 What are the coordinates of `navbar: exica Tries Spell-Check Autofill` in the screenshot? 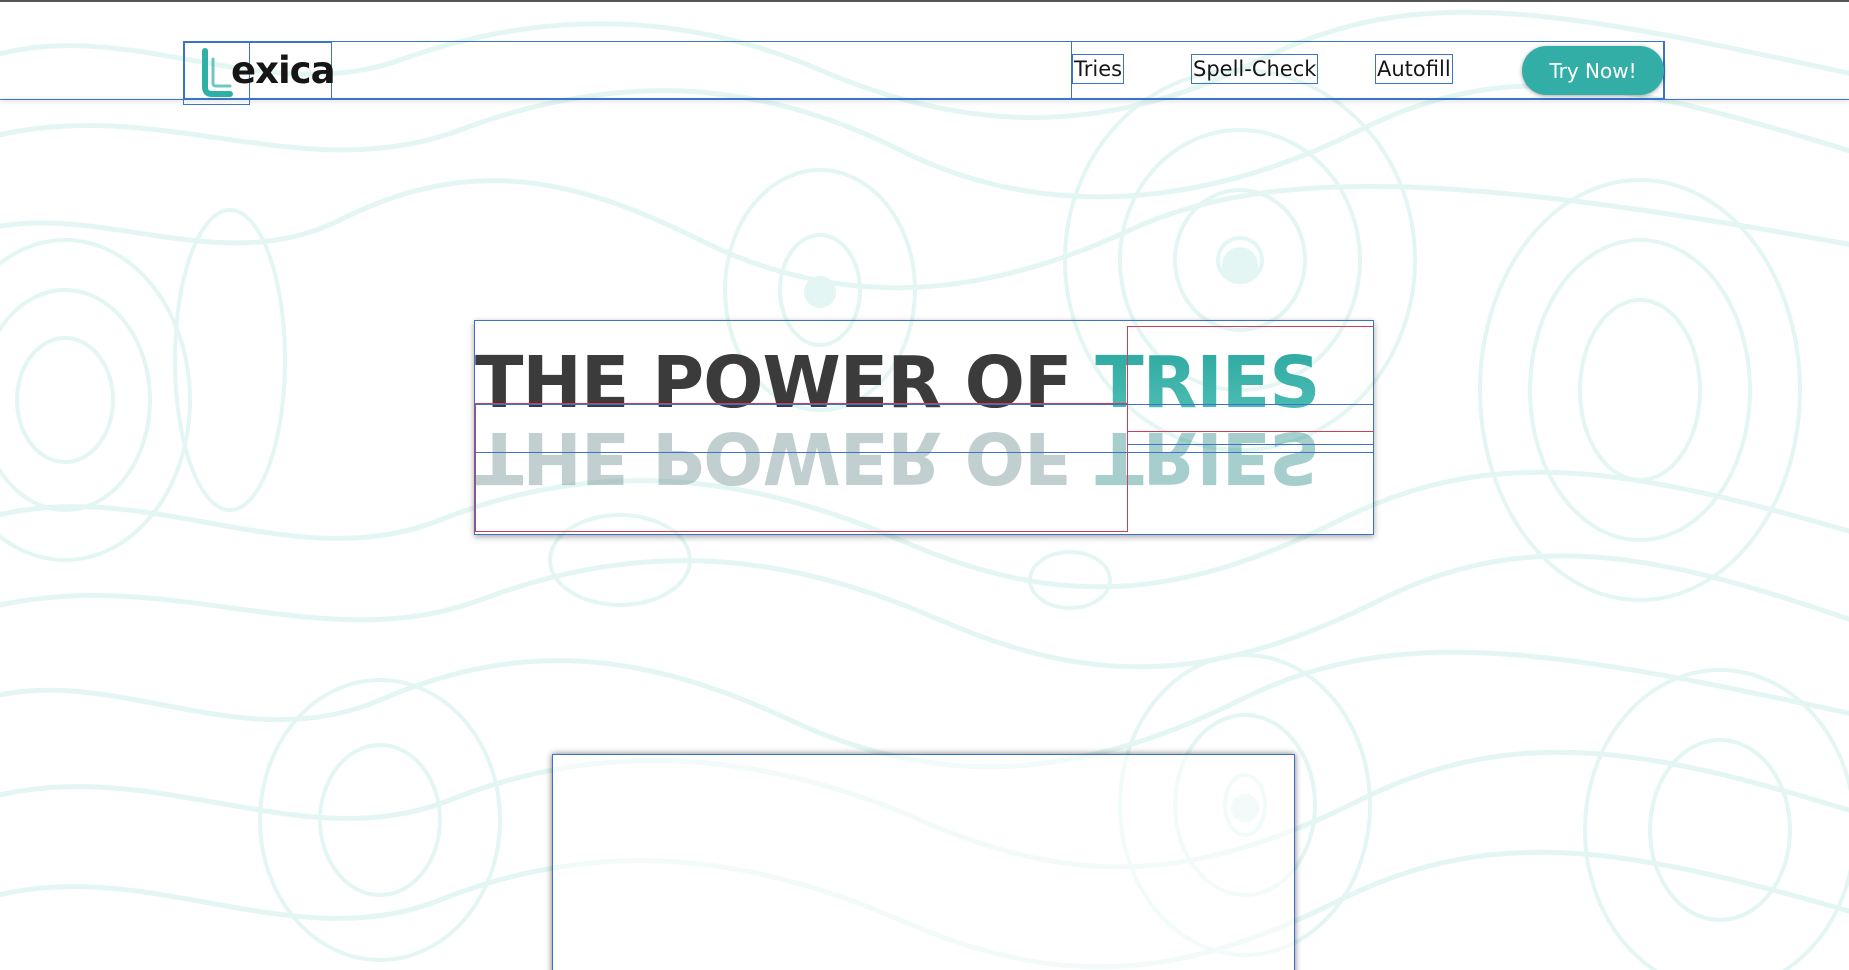 It's located at (924, 73).